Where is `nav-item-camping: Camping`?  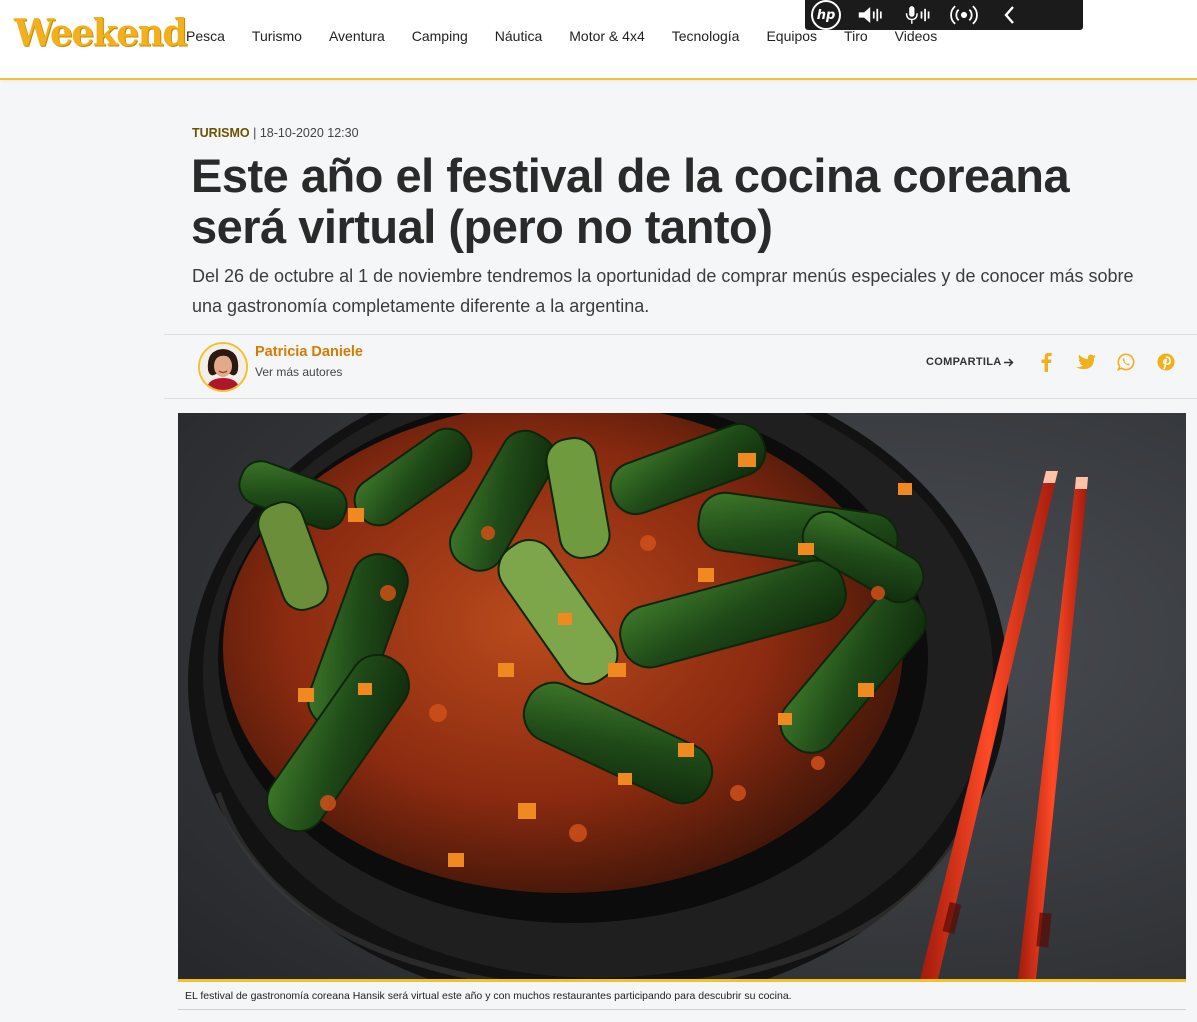
nav-item-camping: Camping is located at coordinates (440, 36).